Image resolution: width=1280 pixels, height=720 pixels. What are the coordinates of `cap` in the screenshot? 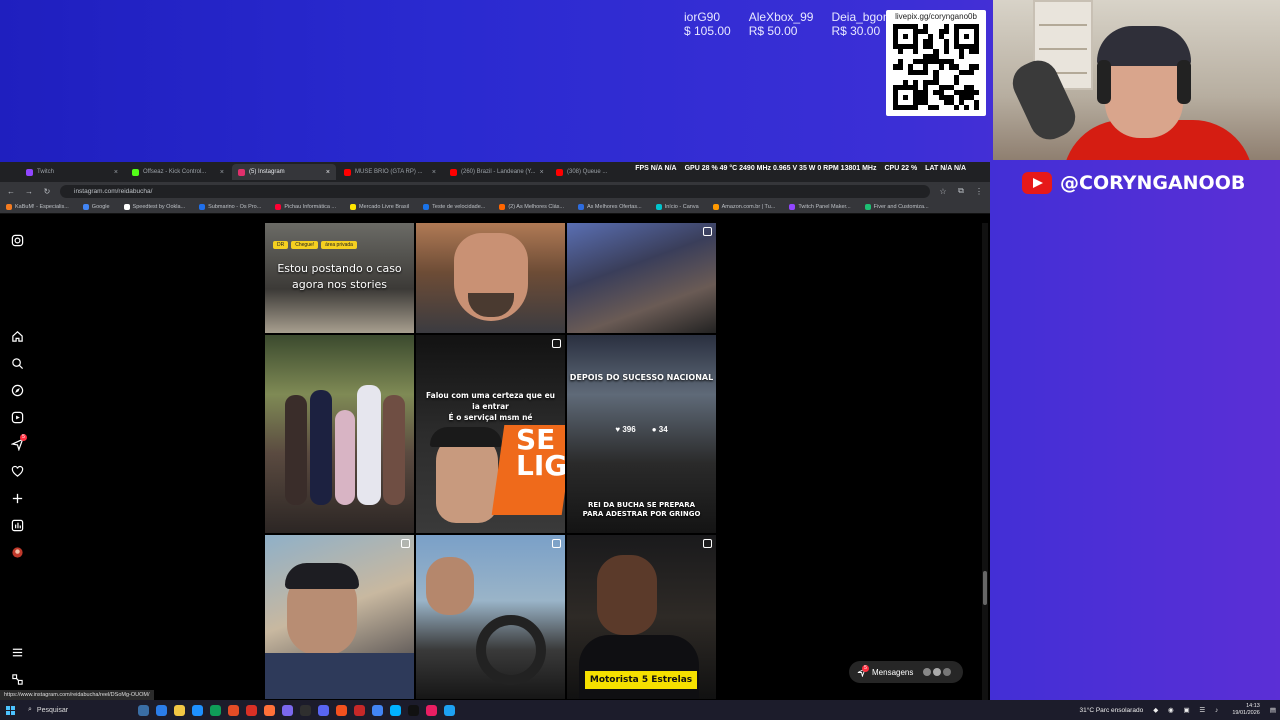 It's located at (466, 437).